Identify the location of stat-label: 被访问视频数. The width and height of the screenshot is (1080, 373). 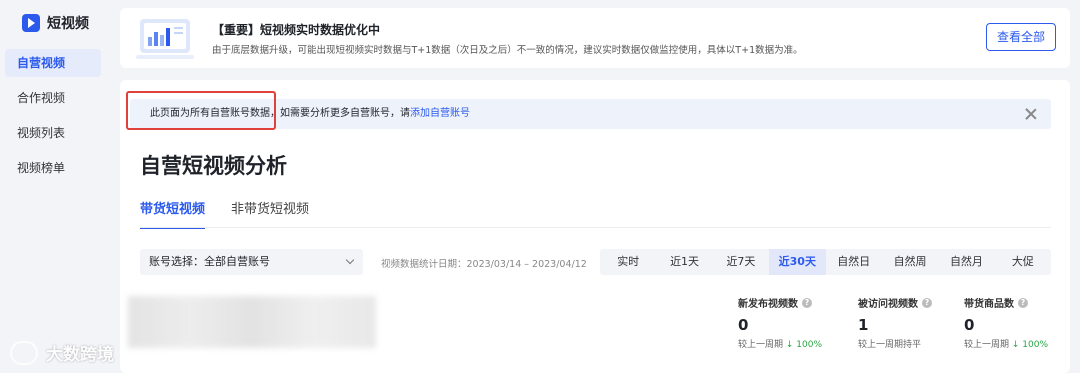
(888, 304).